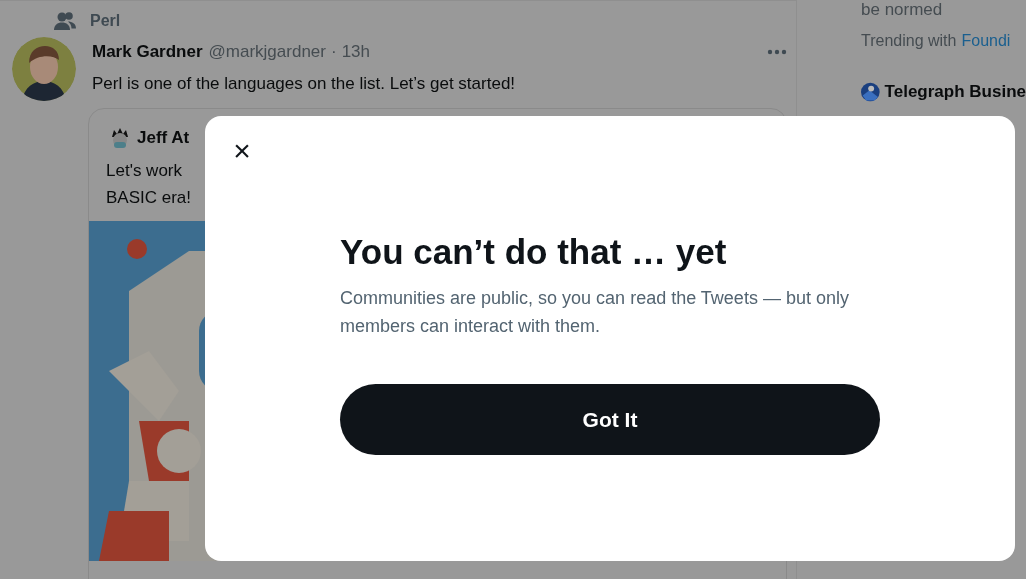 This screenshot has height=579, width=1026. I want to click on dialog-title: You can’t do that … yet, so click(534, 252).